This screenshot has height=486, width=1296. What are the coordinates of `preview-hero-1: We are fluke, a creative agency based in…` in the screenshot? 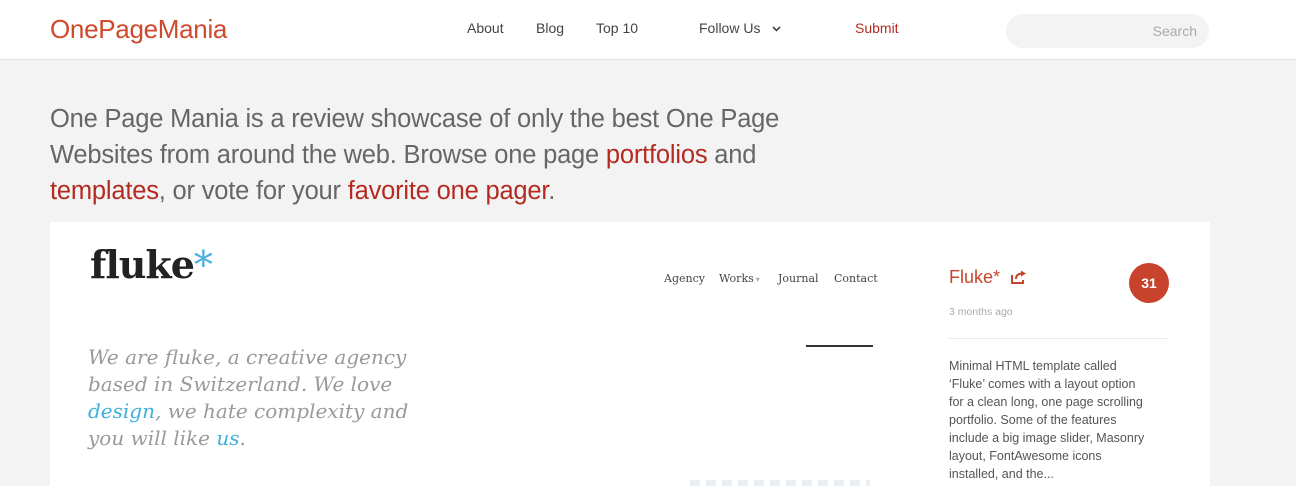 It's located at (247, 370).